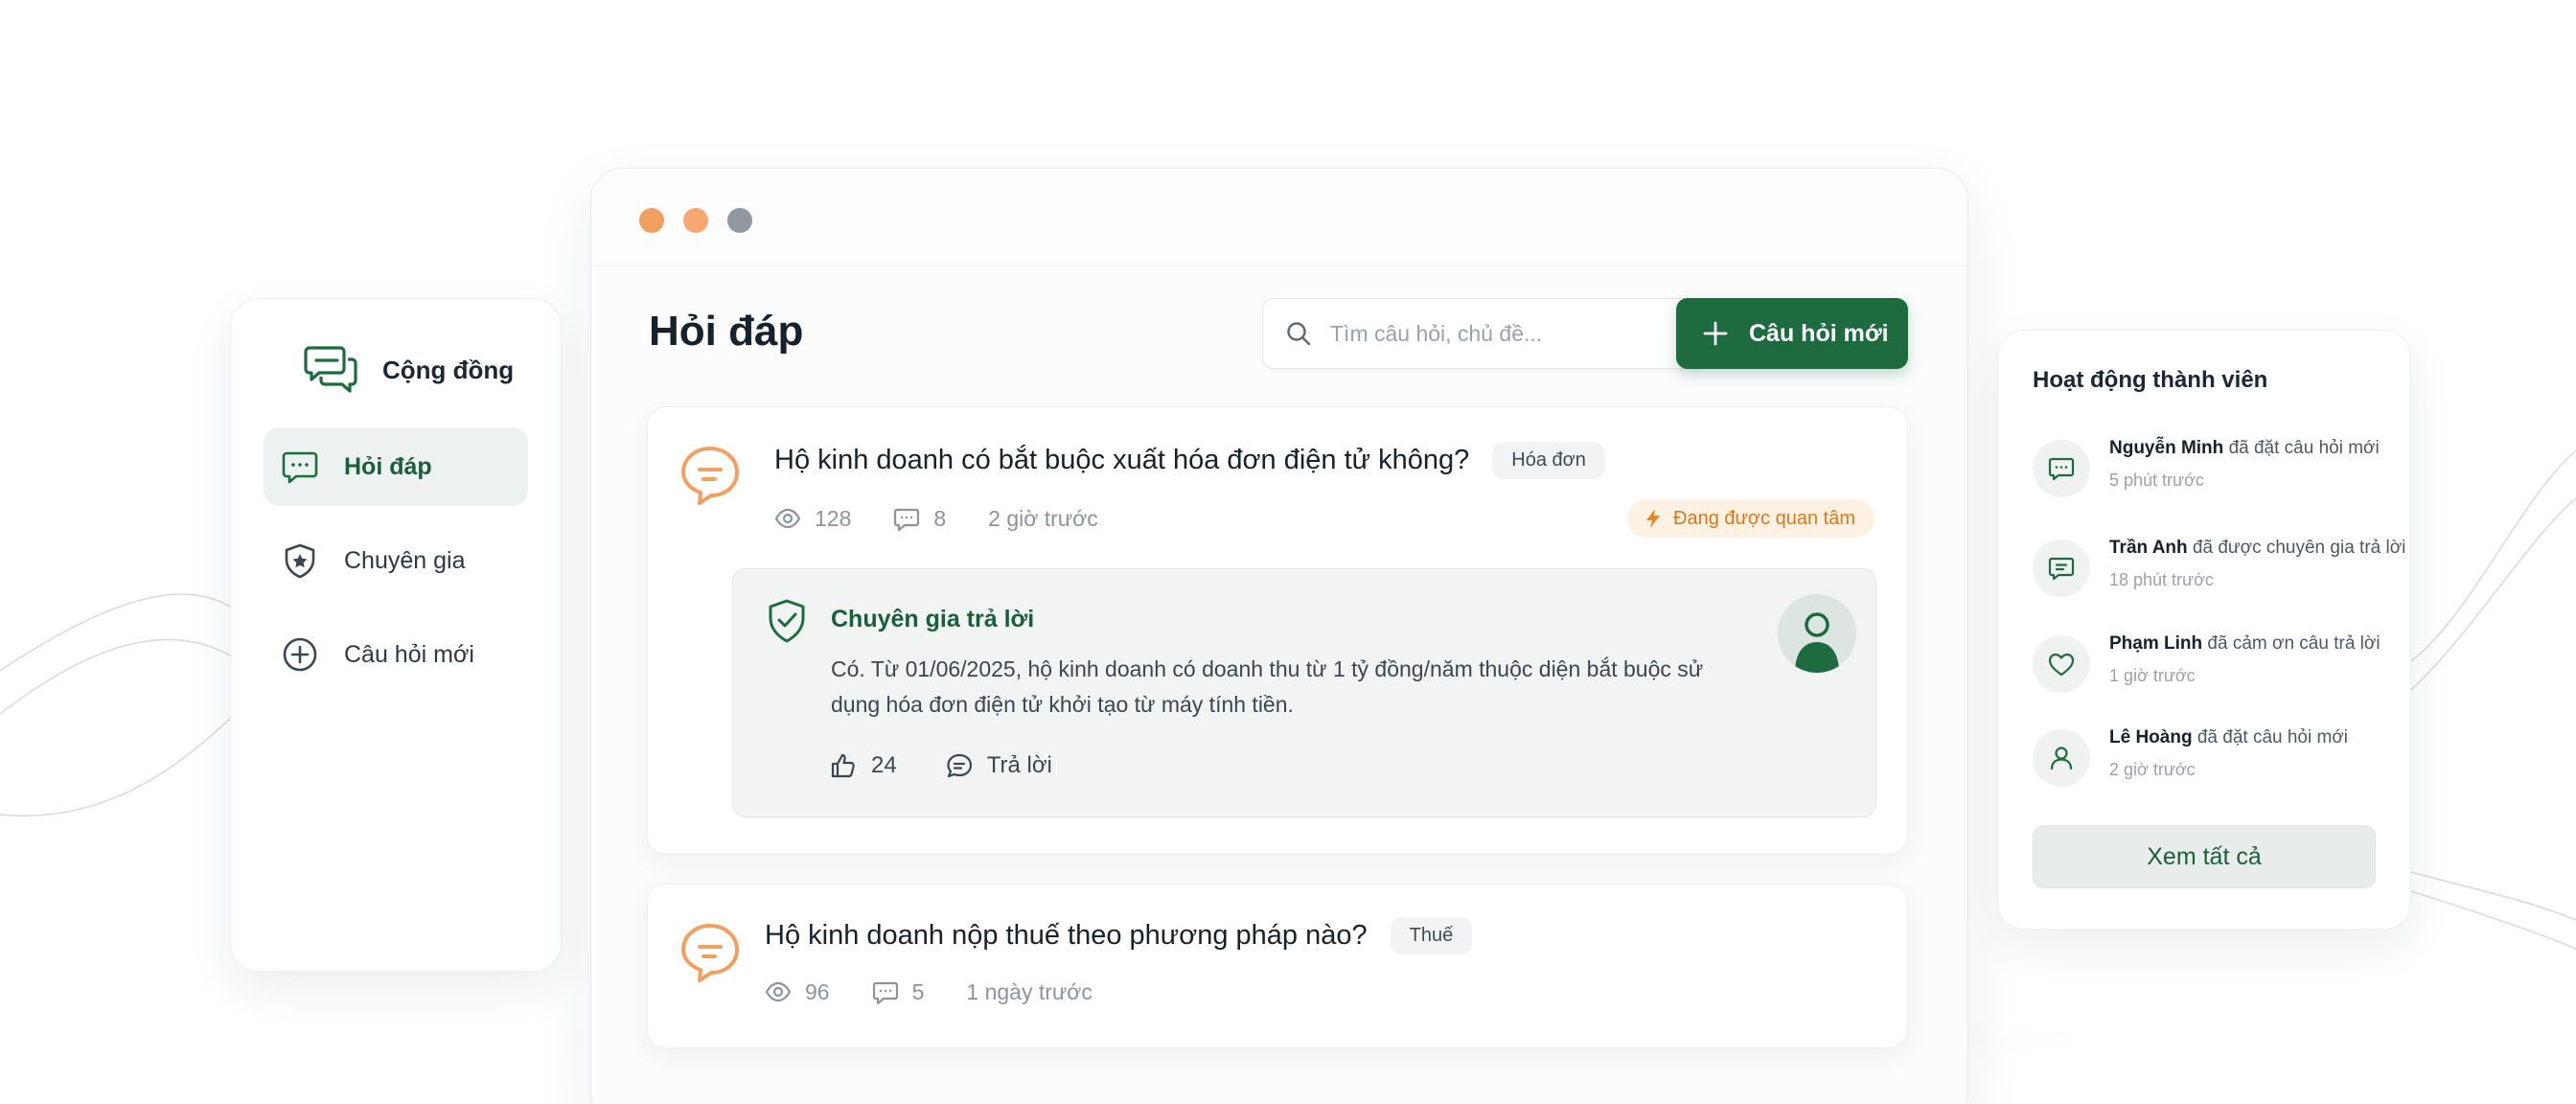 The width and height of the screenshot is (2576, 1104). What do you see at coordinates (1653, 518) in the screenshot?
I see `lightning-icon` at bounding box center [1653, 518].